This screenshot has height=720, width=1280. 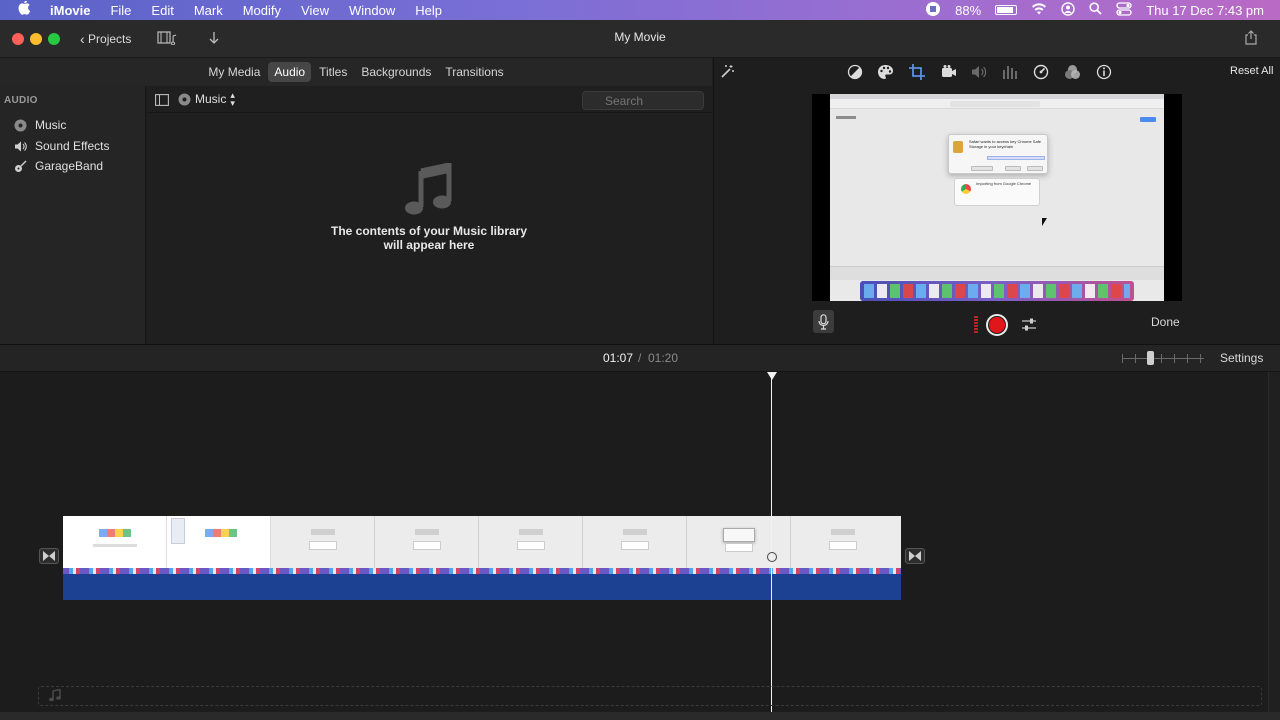 I want to click on crop-icon, so click(x=917, y=72).